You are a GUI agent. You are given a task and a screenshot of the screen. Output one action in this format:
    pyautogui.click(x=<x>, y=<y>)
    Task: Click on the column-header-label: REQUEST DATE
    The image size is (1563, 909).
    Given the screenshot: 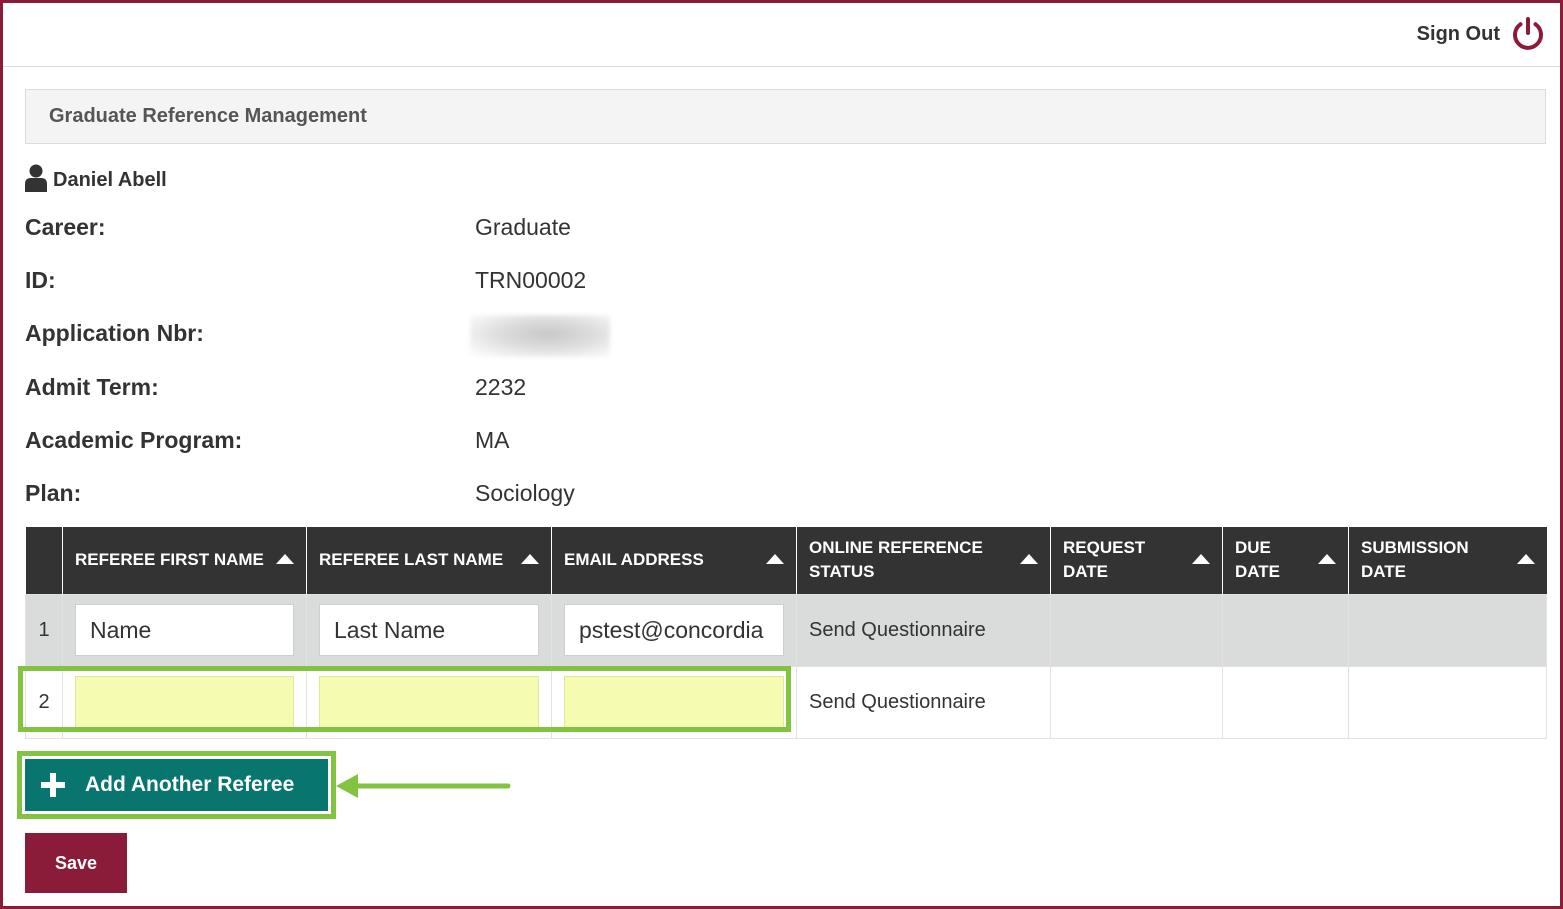 What is the action you would take?
    pyautogui.click(x=1104, y=560)
    